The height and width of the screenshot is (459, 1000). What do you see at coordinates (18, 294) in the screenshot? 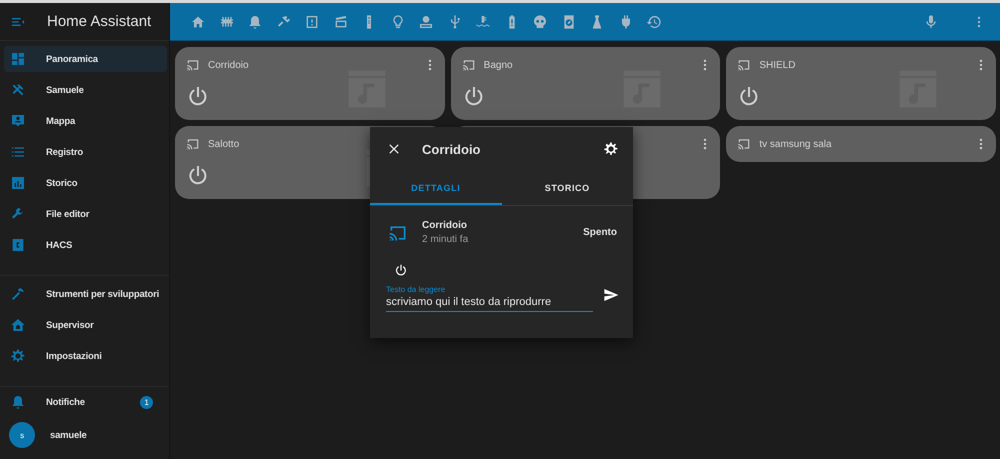
I see `hammer-icon` at bounding box center [18, 294].